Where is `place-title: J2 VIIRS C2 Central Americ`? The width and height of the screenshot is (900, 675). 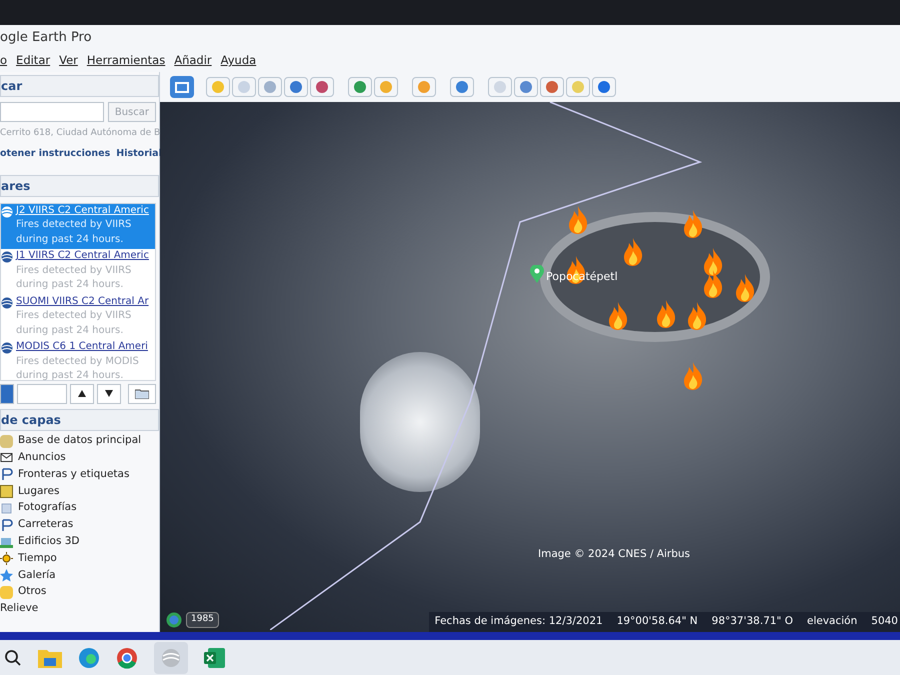 place-title: J2 VIIRS C2 Central Americ is located at coordinates (85, 211).